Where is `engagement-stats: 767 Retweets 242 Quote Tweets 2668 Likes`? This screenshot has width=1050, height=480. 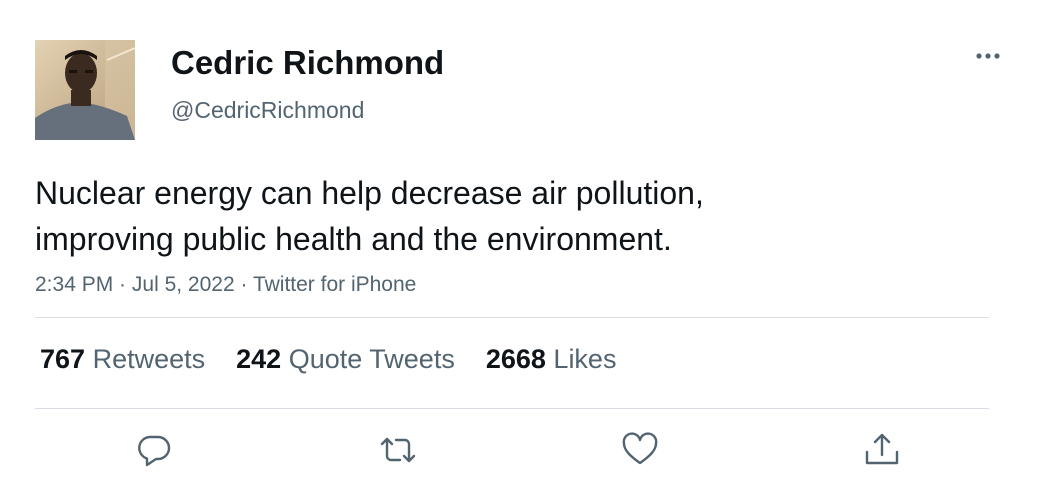 engagement-stats: 767 Retweets 242 Quote Tweets 2668 Likes is located at coordinates (343, 359).